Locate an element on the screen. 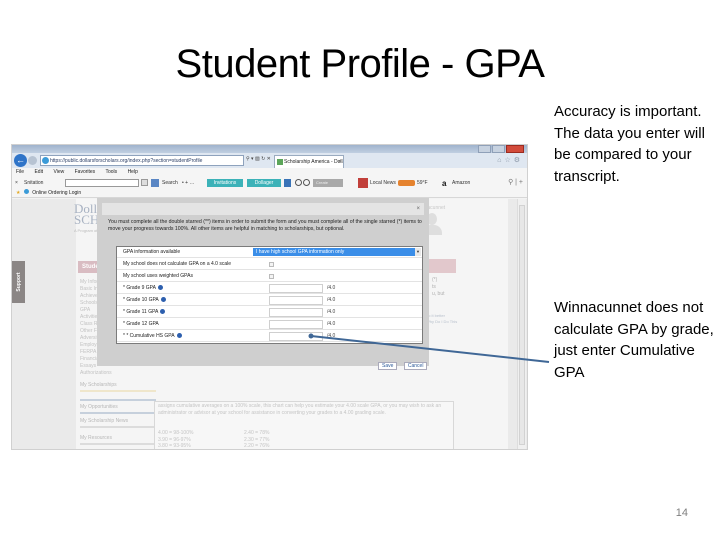  search-icon is located at coordinates (155, 183).